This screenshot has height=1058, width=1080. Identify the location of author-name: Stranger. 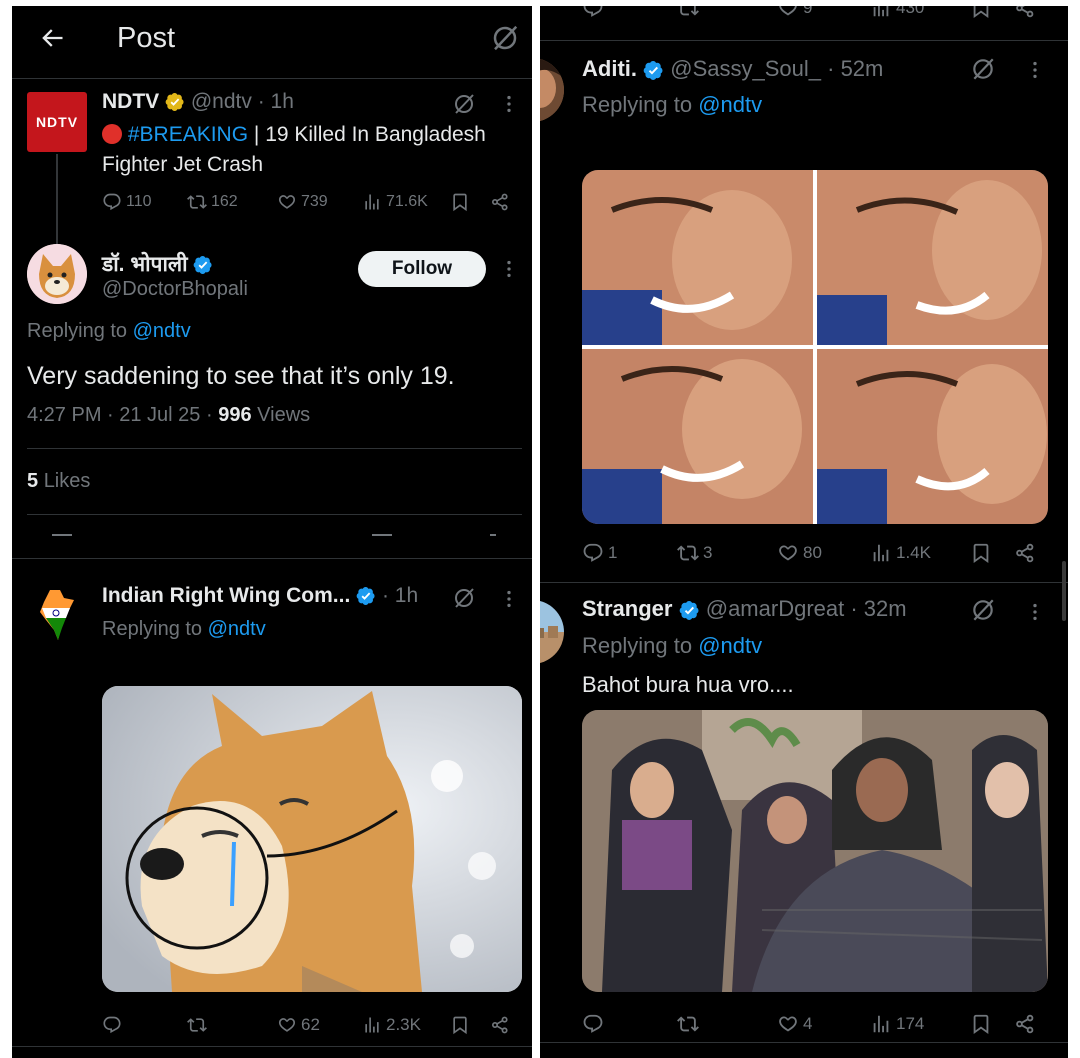
(627, 608).